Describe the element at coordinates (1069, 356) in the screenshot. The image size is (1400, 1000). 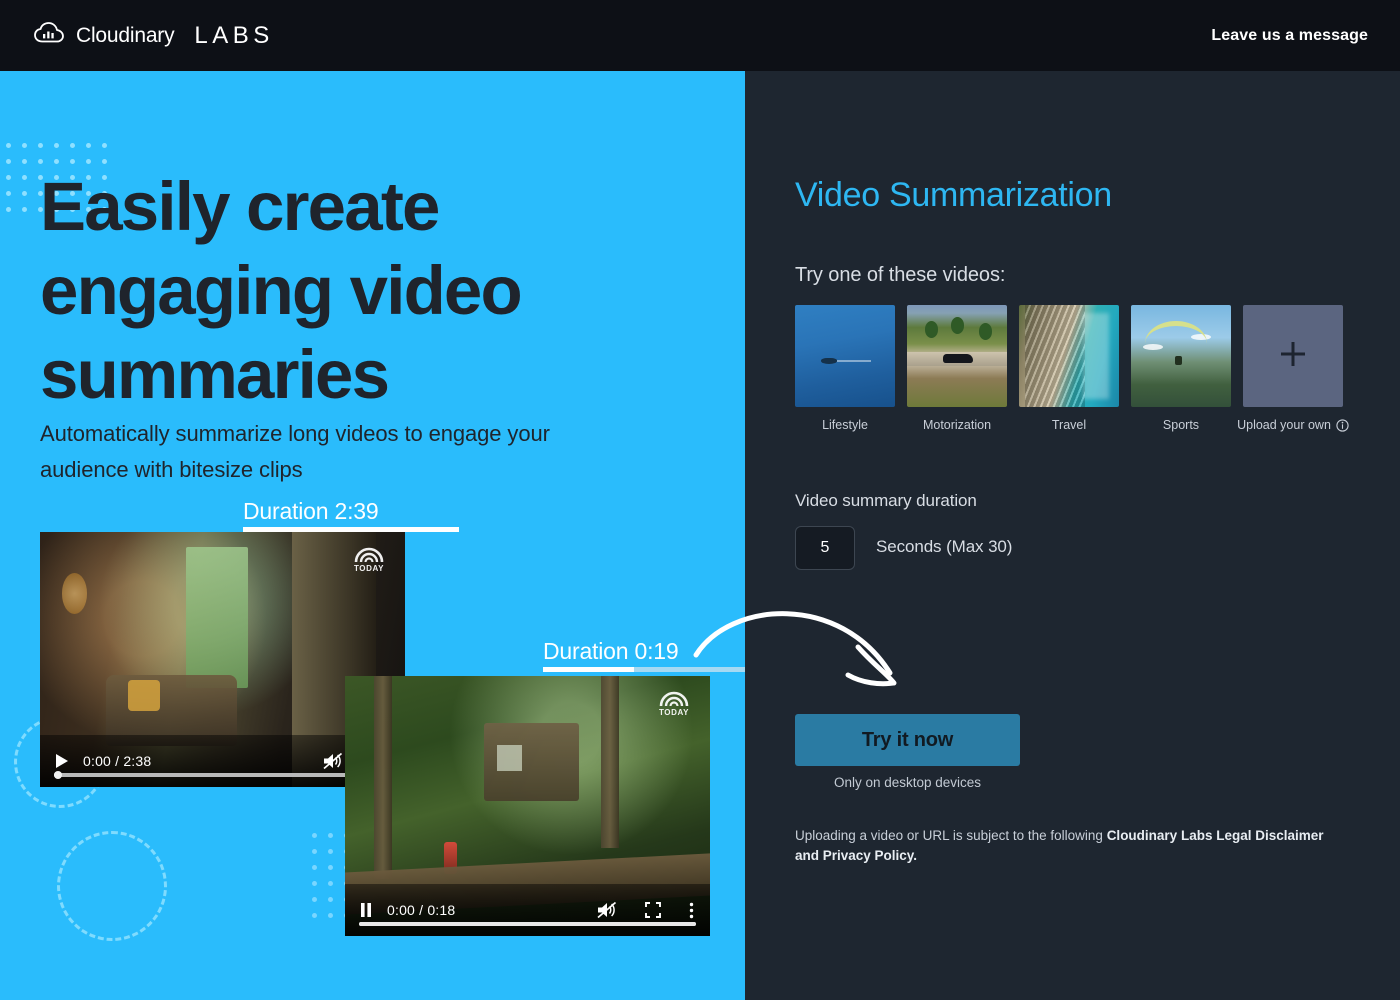
I see `thumbnail-image-travel` at that location.